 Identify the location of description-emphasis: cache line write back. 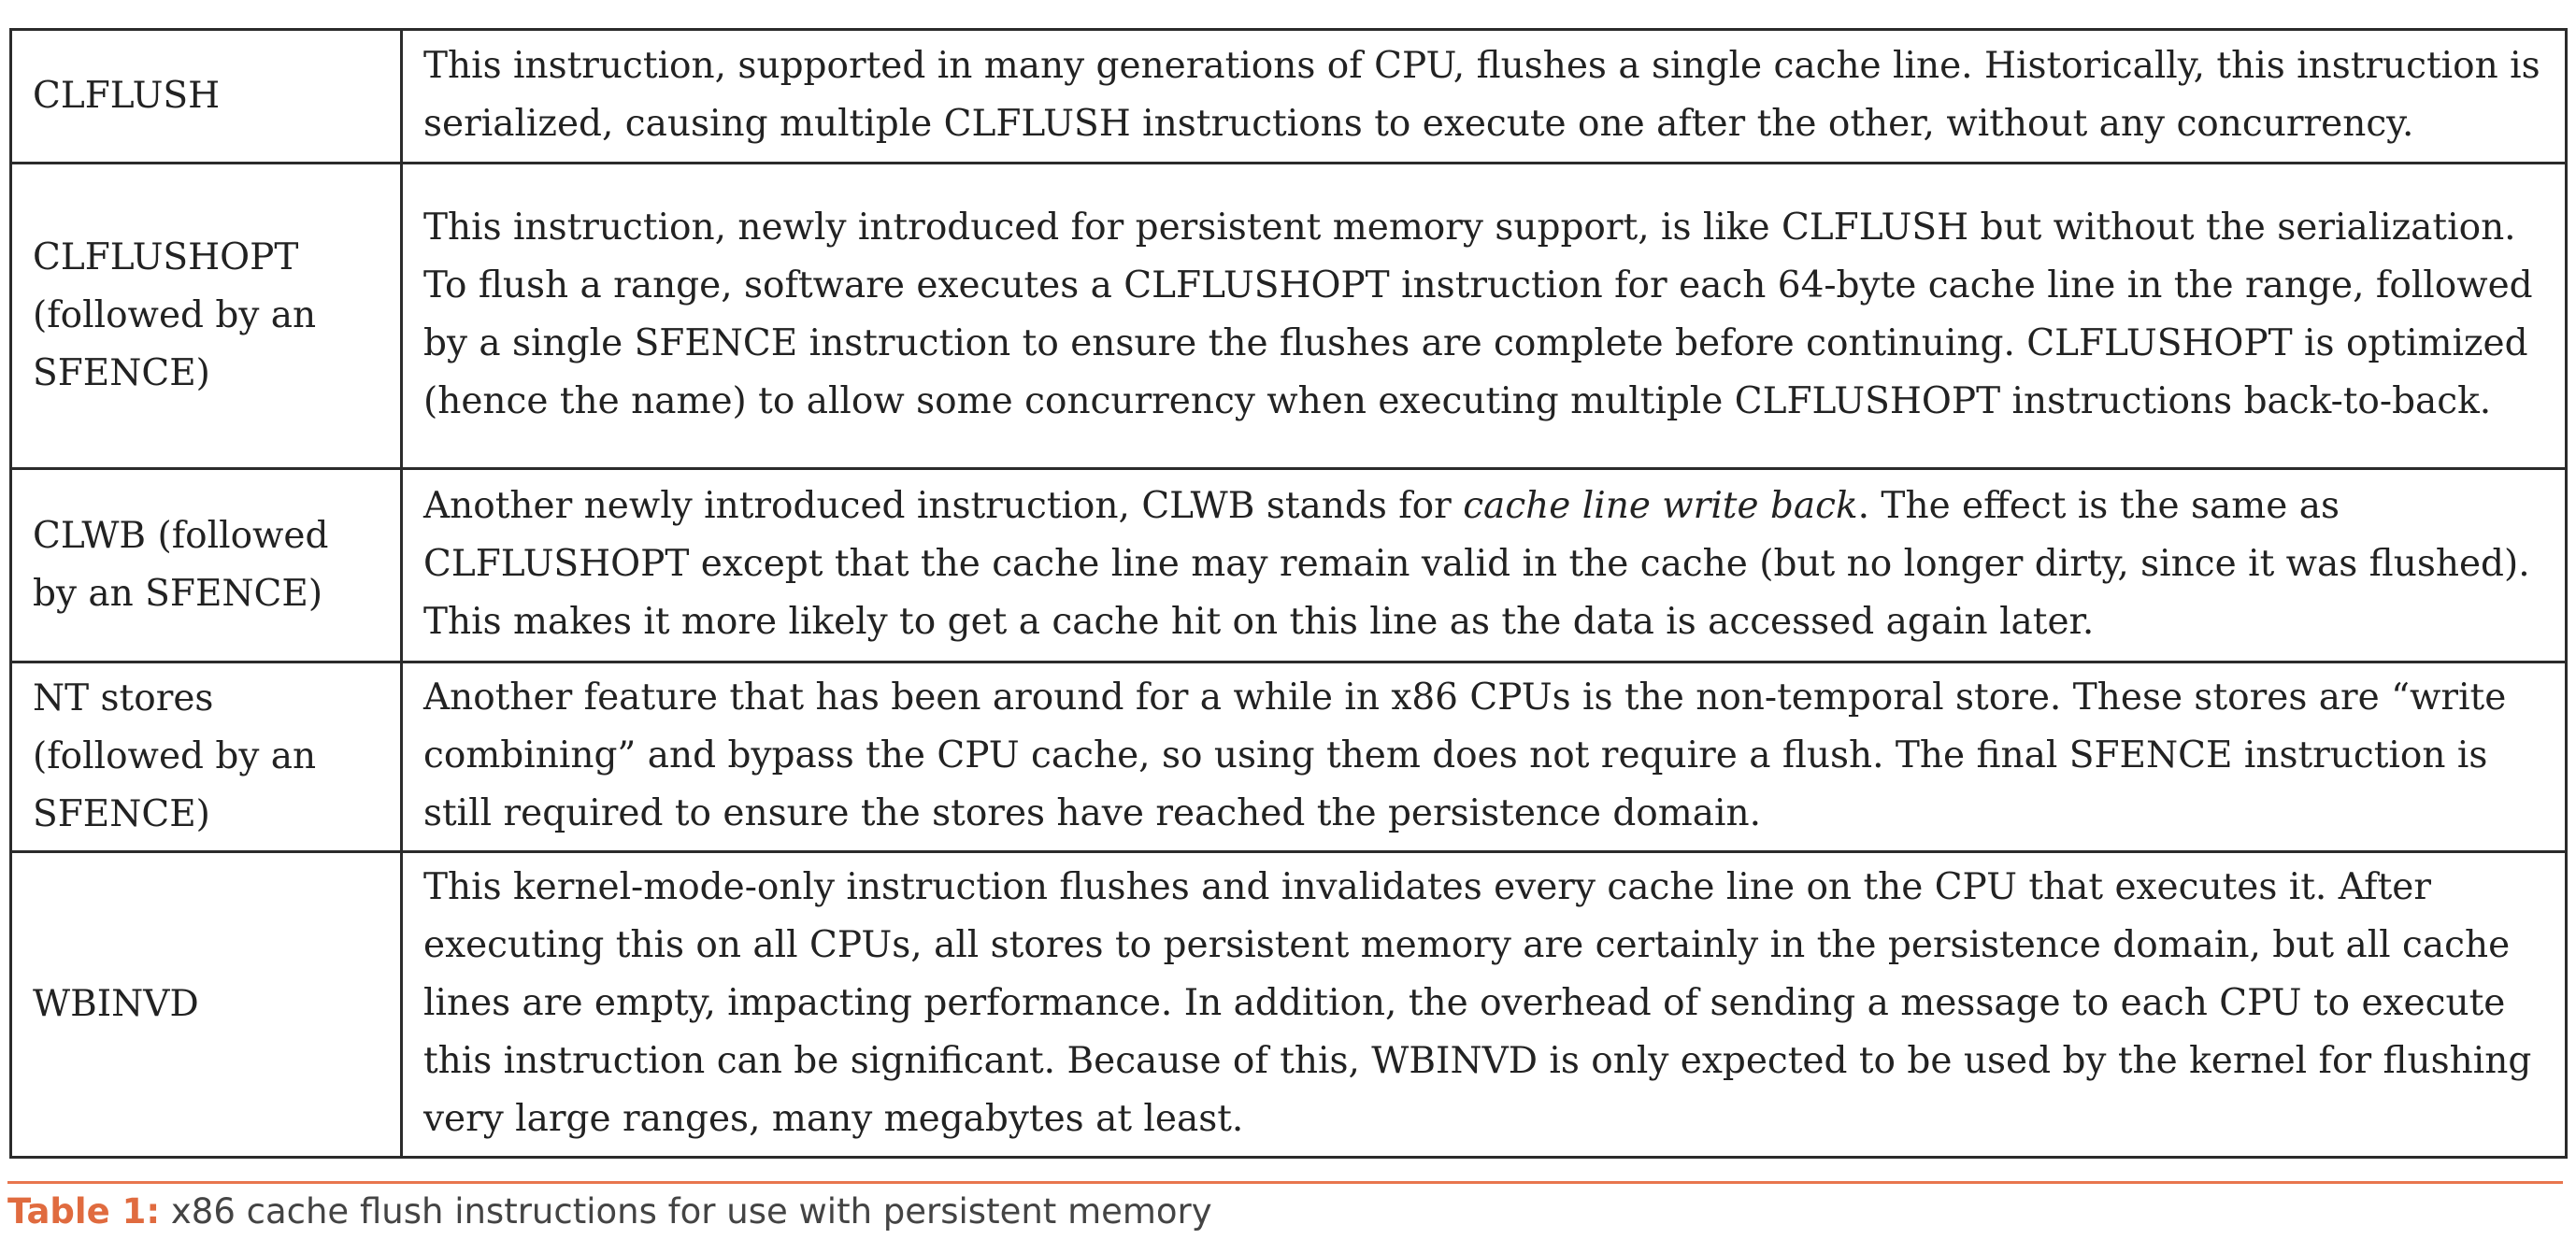
(1660, 506).